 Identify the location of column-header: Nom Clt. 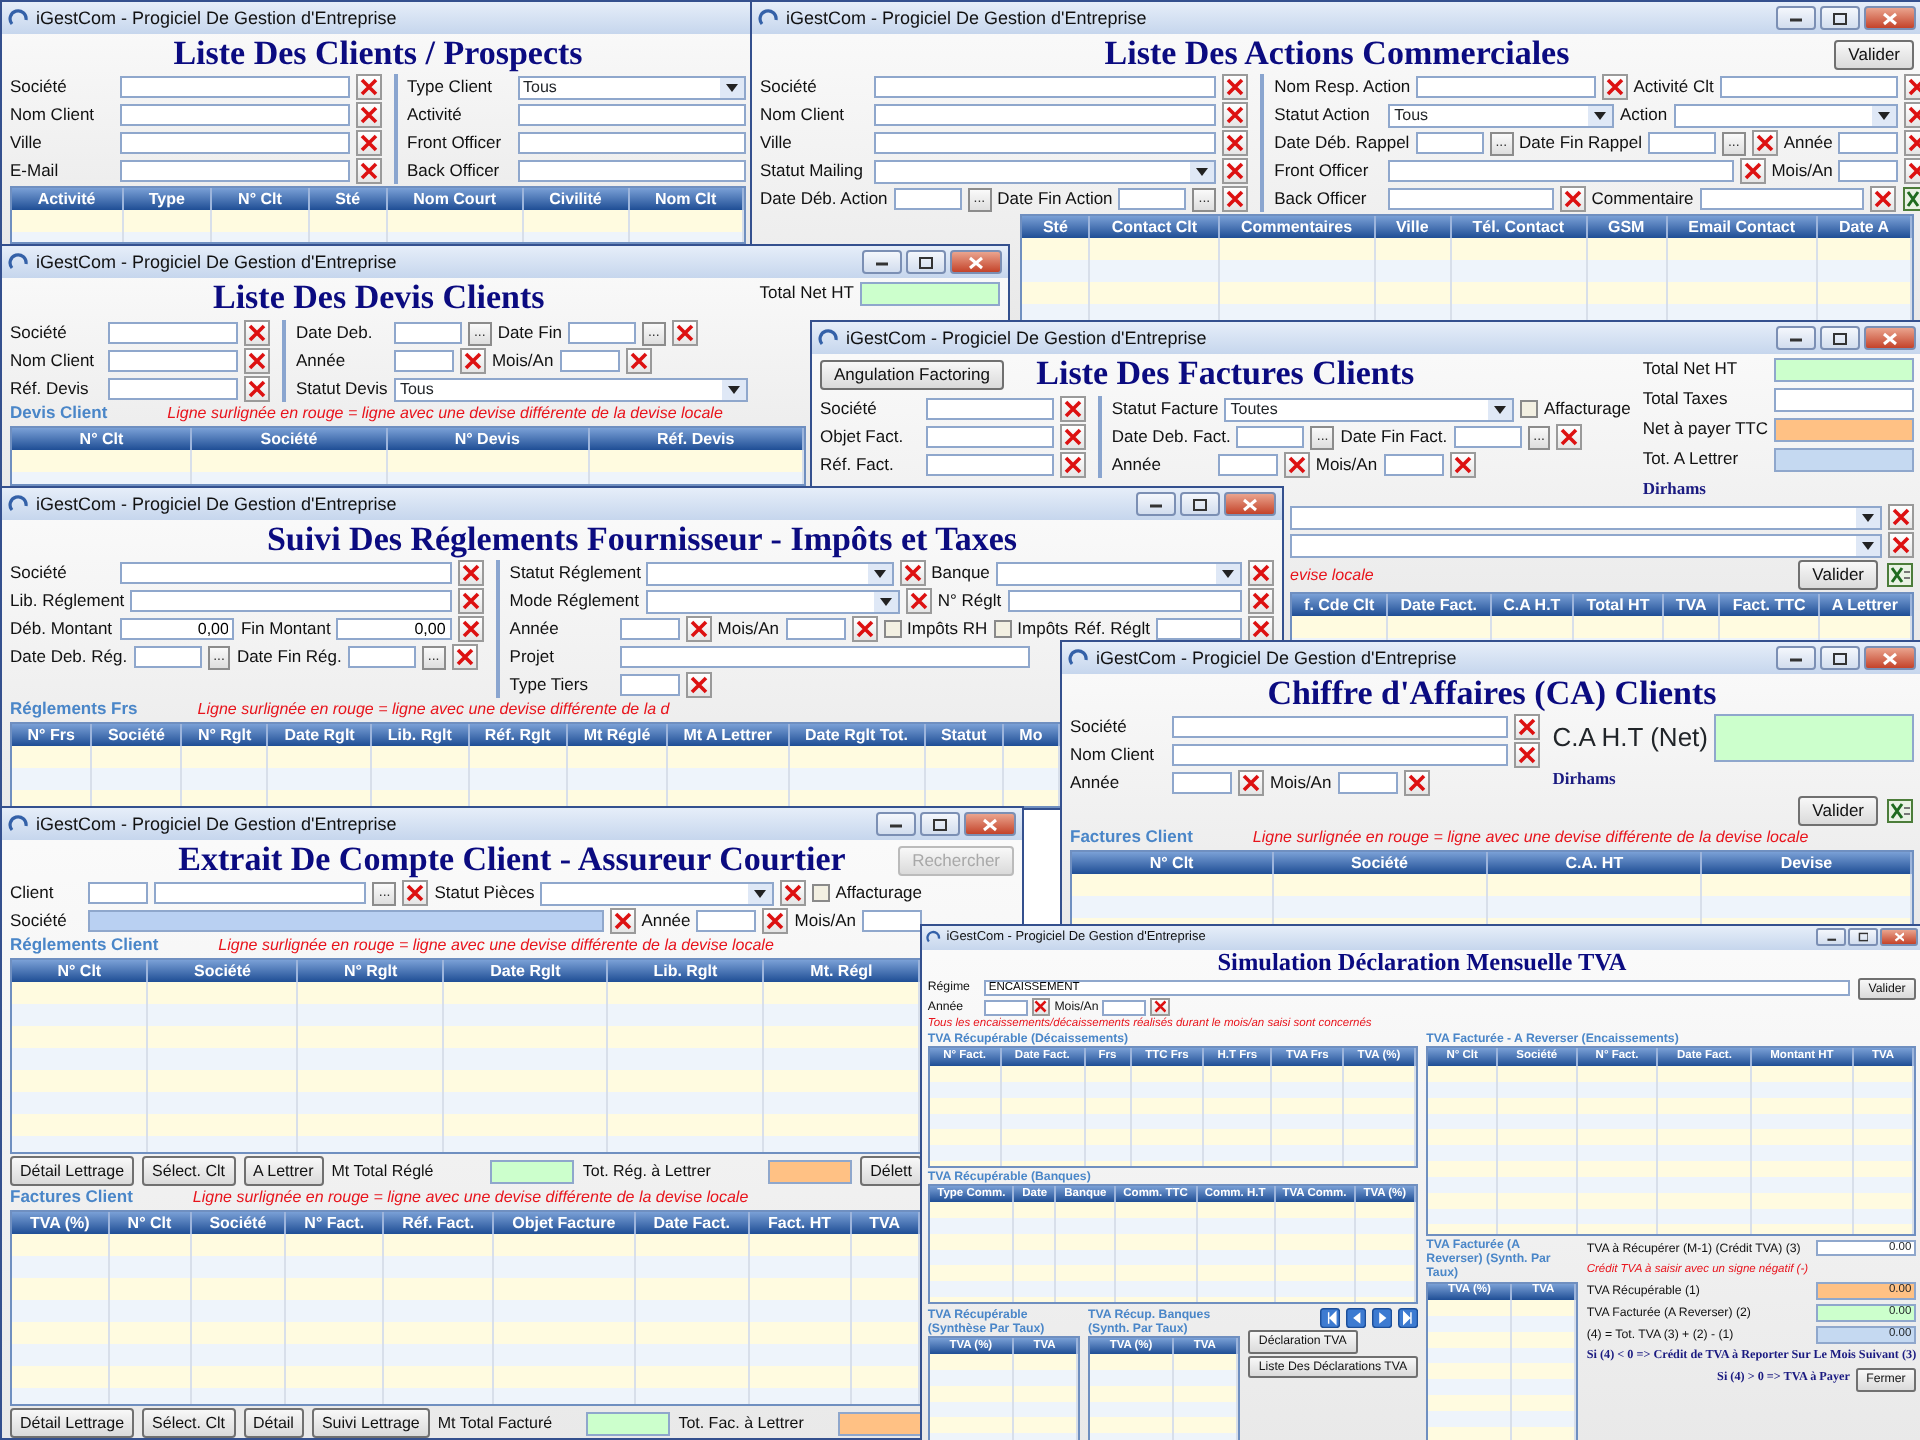
(686, 199).